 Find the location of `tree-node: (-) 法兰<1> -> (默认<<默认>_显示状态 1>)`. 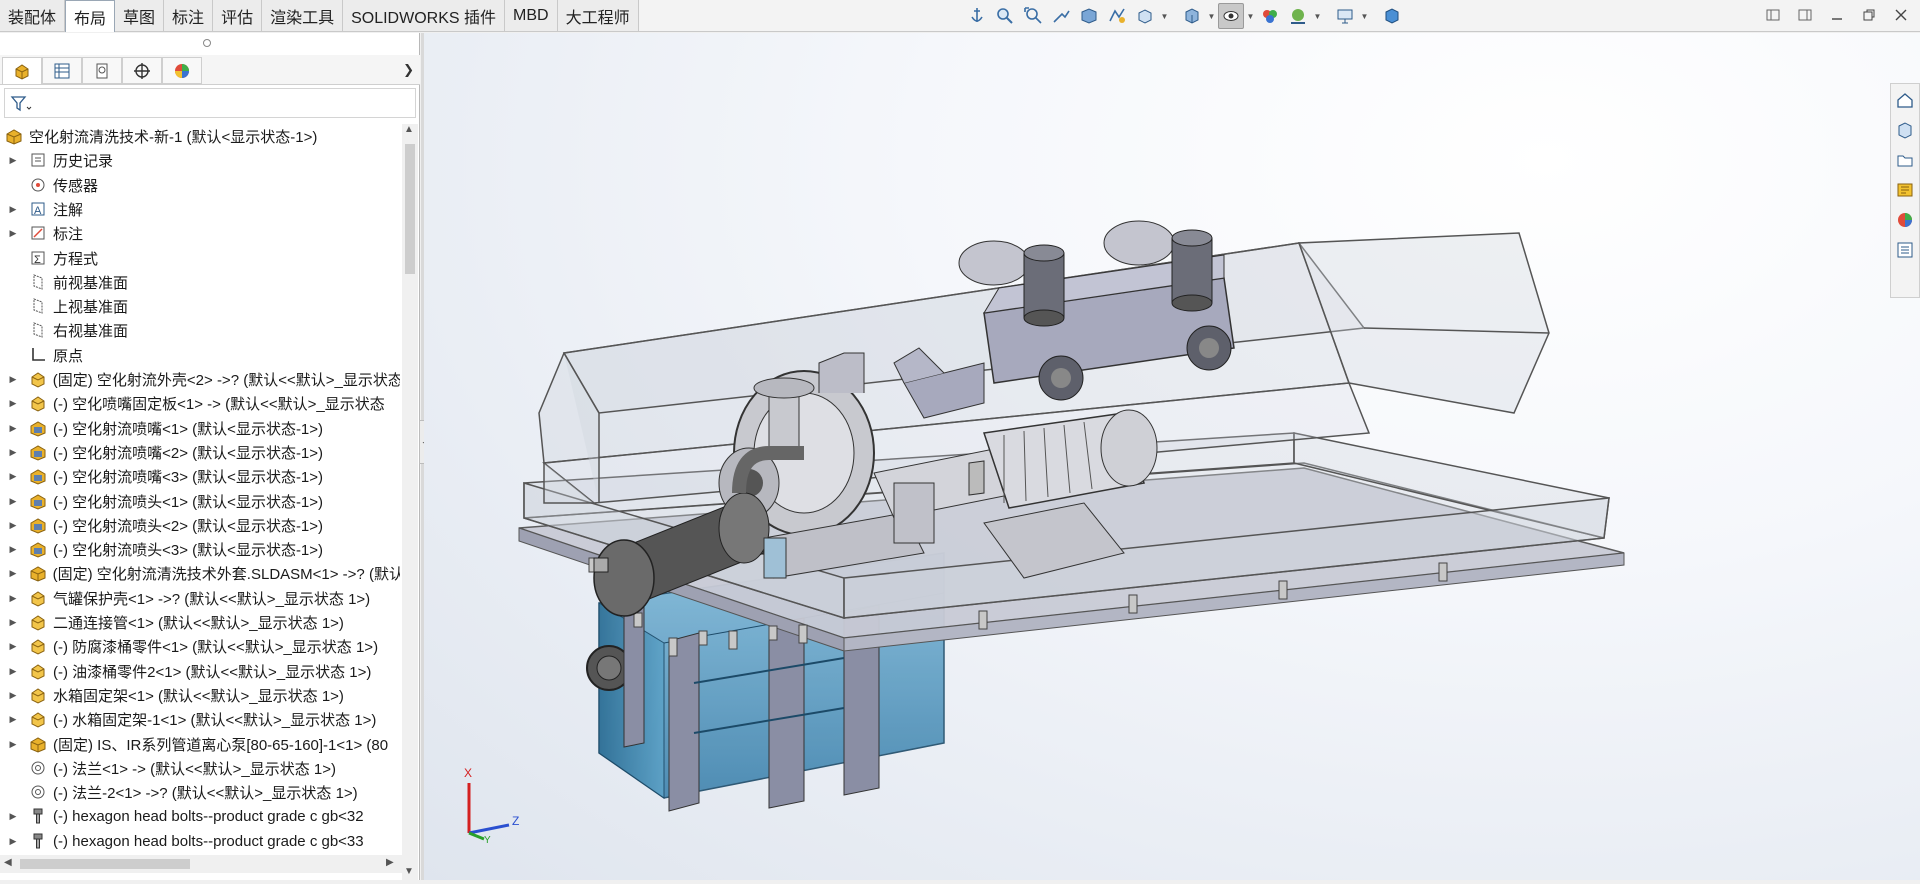

tree-node: (-) 法兰<1> -> (默认<<默认>_显示状态 1>) is located at coordinates (200, 768).